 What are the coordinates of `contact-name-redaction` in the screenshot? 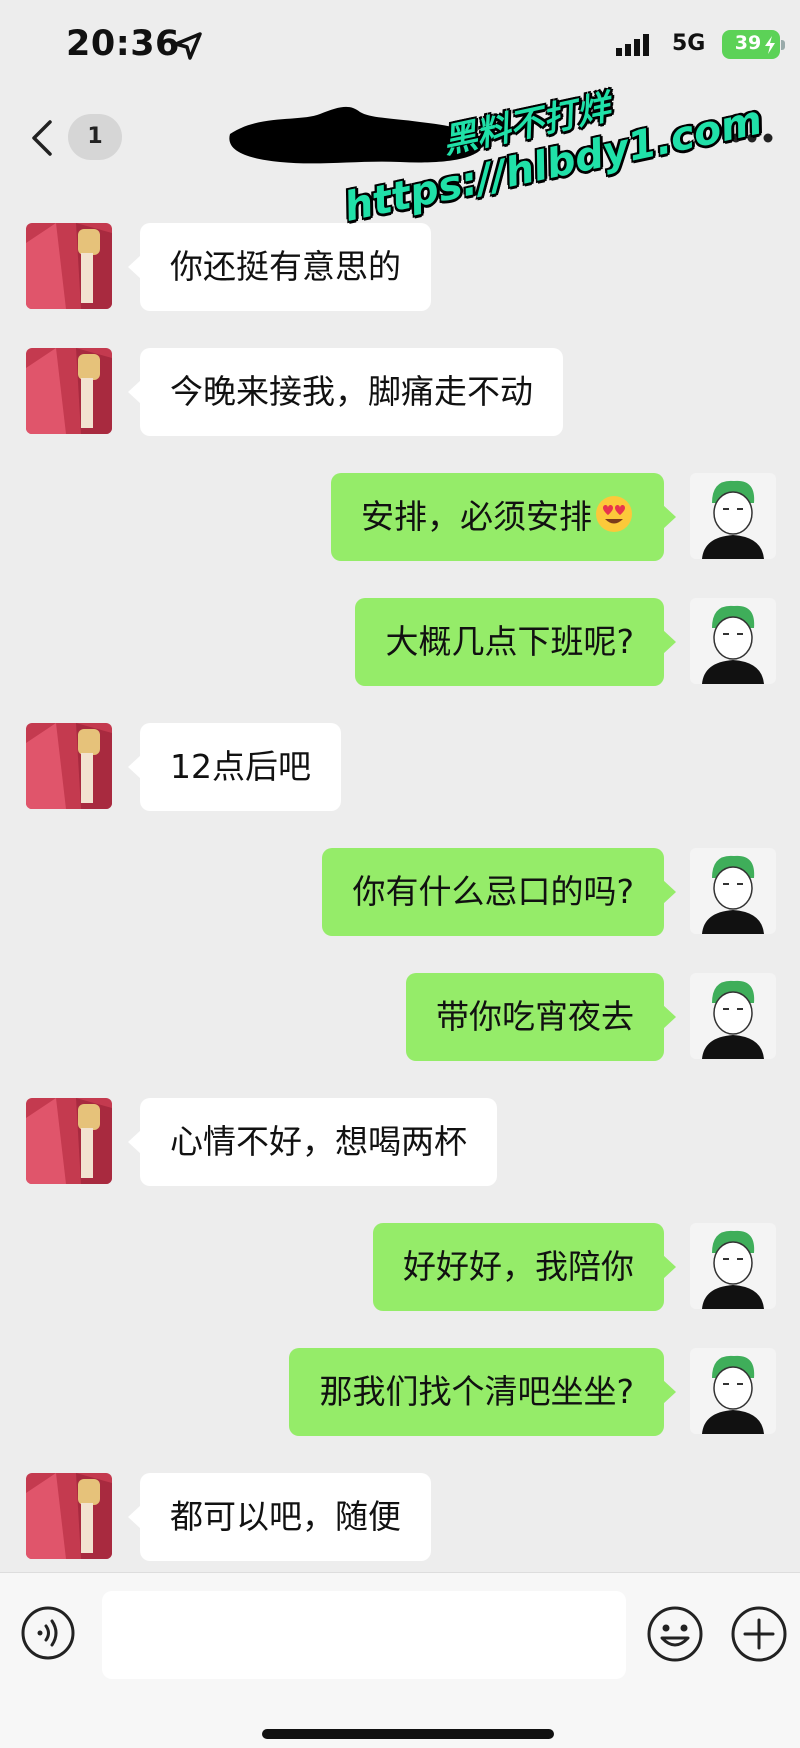 It's located at (356, 135).